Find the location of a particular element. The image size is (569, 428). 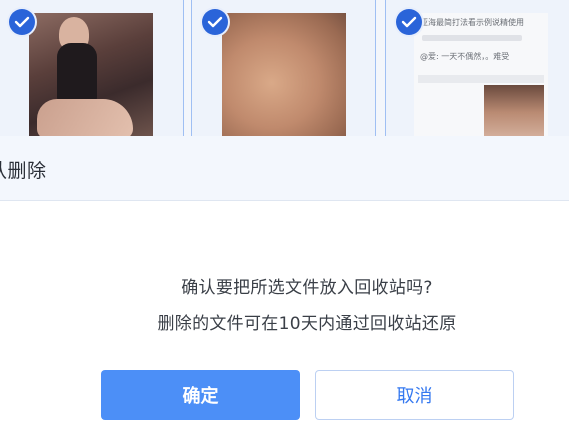

confirm-button: 确定 is located at coordinates (200, 395).